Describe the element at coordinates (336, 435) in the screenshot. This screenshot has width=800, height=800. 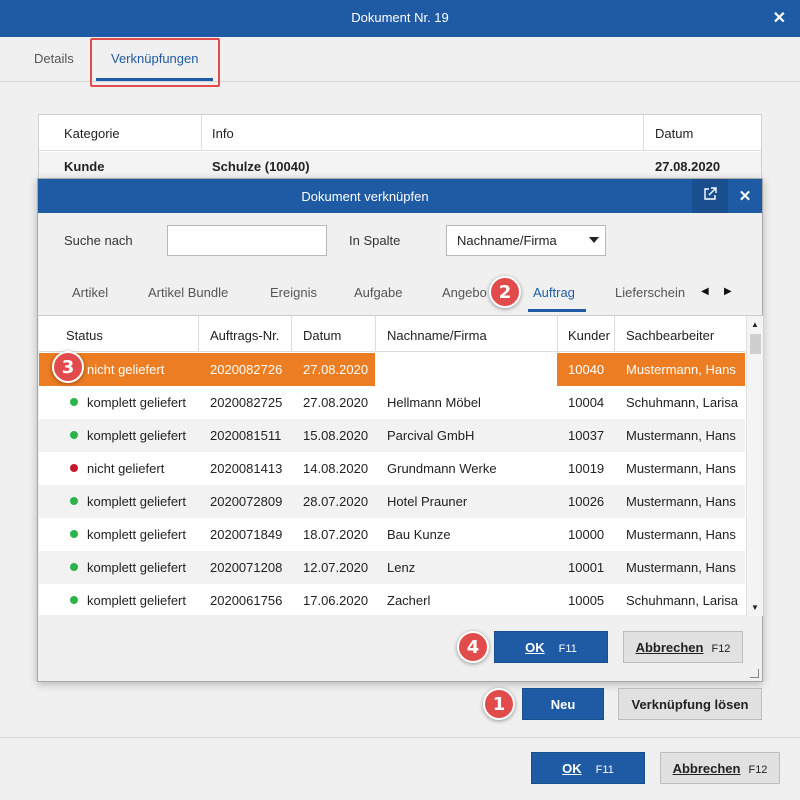
I see `cell-datum: 15.08.2020` at that location.